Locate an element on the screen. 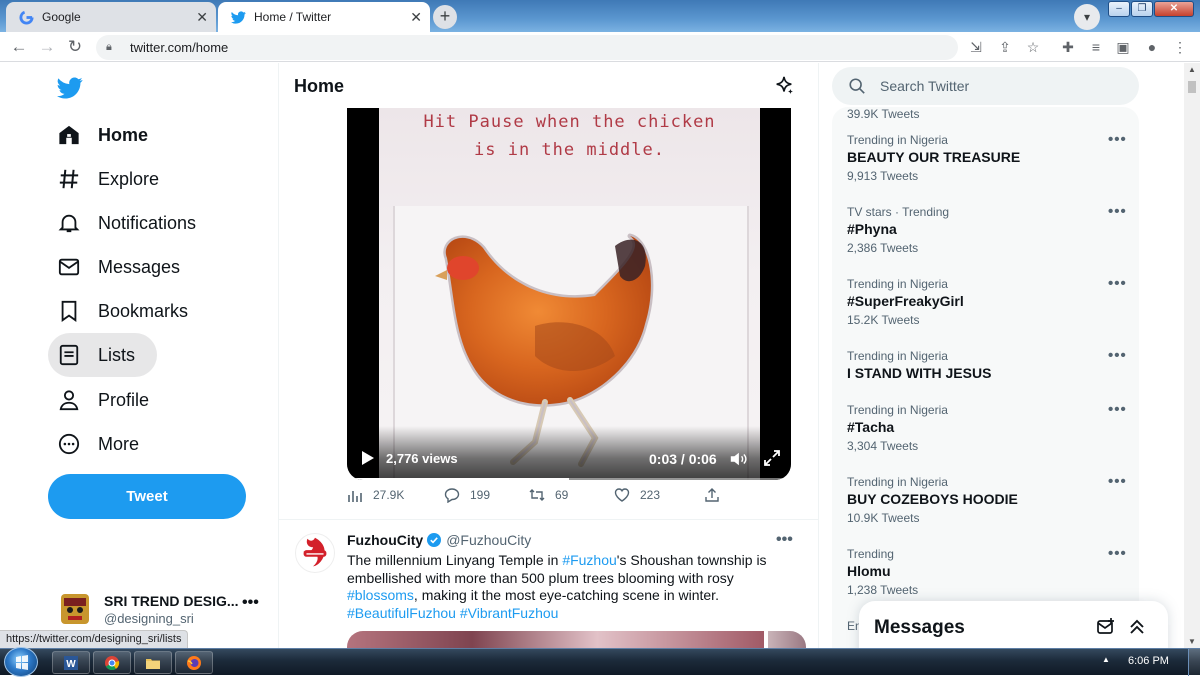 This screenshot has height=683, width=1200. share-icon: ⇪ is located at coordinates (1005, 47).